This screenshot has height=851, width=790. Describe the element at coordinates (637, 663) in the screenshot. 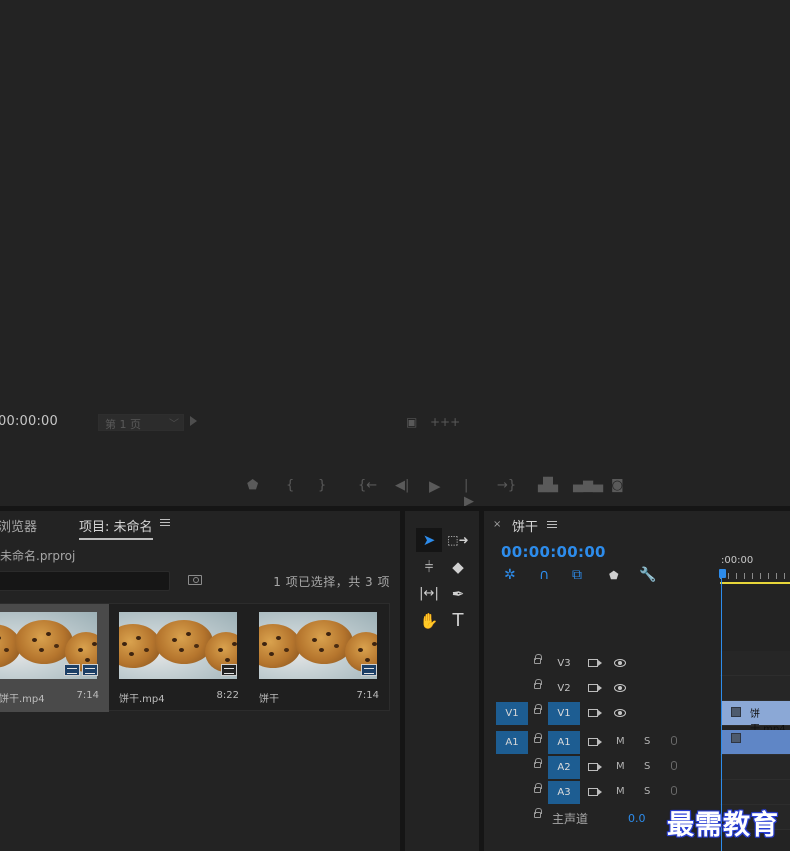

I see `track-v3: V3` at that location.